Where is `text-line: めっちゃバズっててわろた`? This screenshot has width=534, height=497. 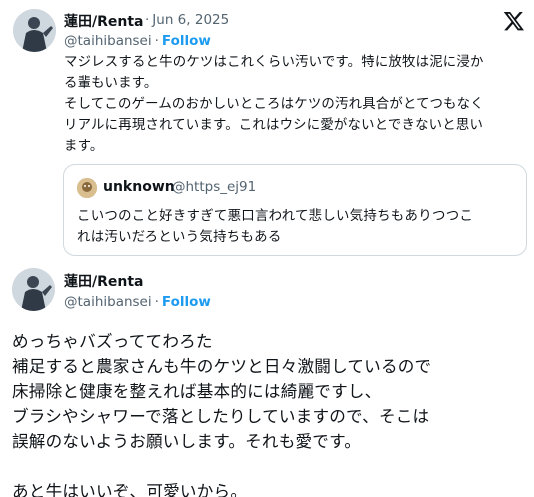 text-line: めっちゃバズっててわろた is located at coordinates (112, 341).